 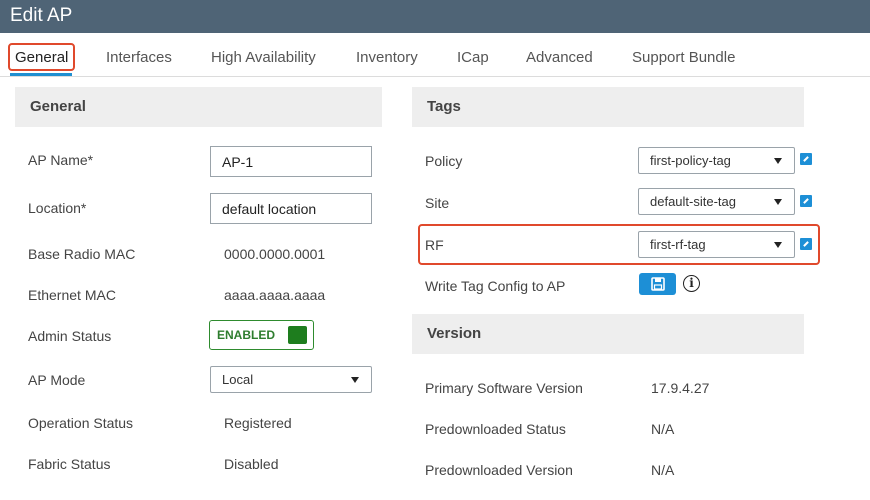 What do you see at coordinates (58, 106) in the screenshot?
I see `general-section-title: General` at bounding box center [58, 106].